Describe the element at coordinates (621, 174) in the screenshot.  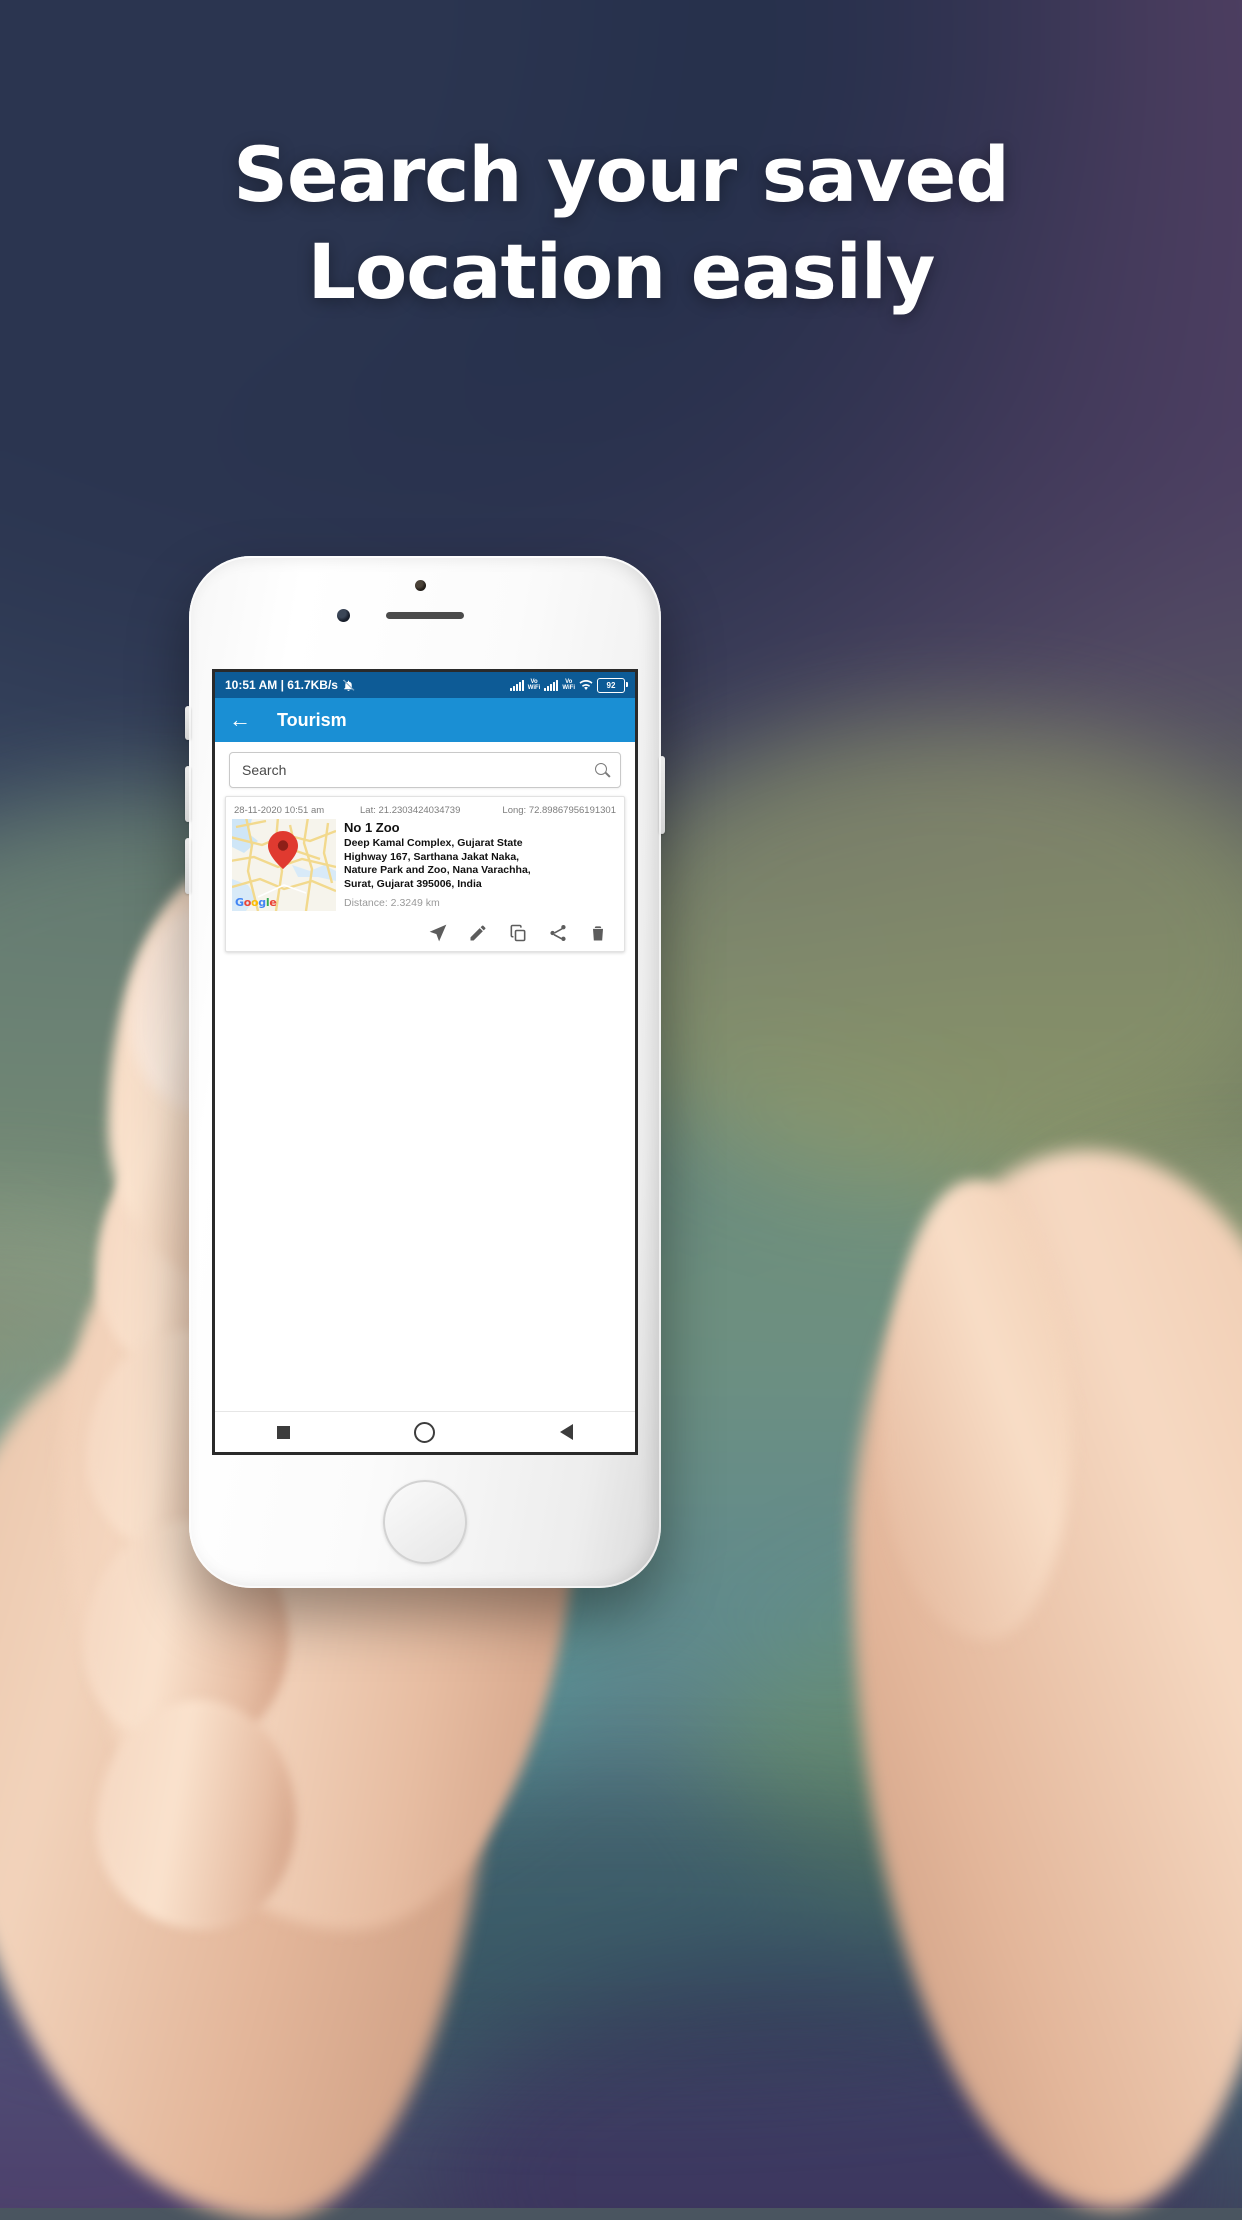
I see `headline-line-1: Search your saved` at that location.